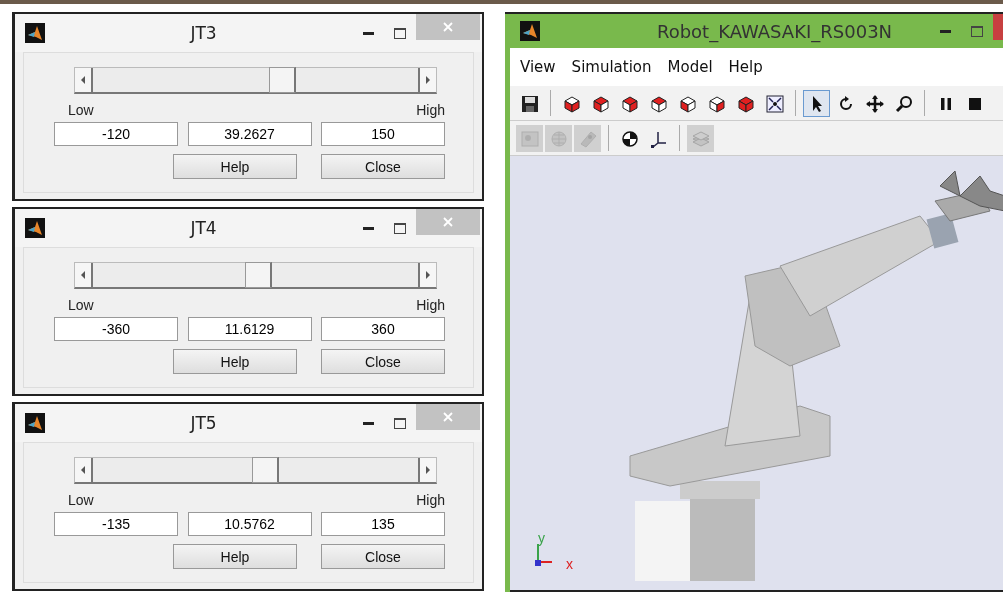 This screenshot has width=1003, height=592. Describe the element at coordinates (383, 134) in the screenshot. I see `high-input-field: 150` at that location.